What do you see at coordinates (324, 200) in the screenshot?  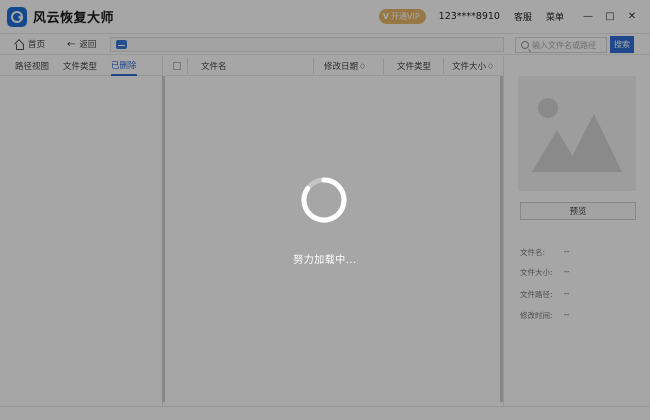 I see `loading-spinner-icon` at bounding box center [324, 200].